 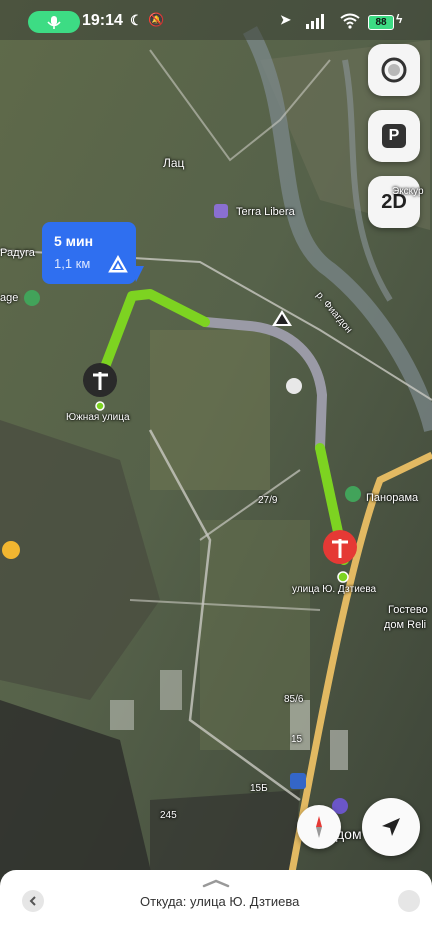 What do you see at coordinates (74, 241) in the screenshot?
I see `route-time: 5 мин` at bounding box center [74, 241].